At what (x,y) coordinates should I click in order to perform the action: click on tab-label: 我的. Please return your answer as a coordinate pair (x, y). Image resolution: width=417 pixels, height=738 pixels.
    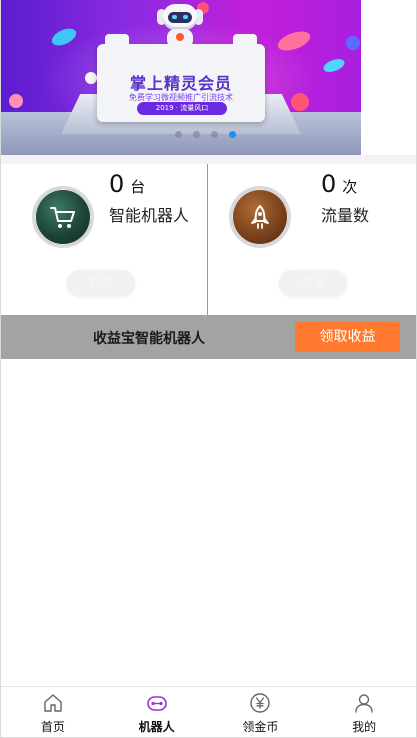
    Looking at the image, I should click on (364, 727).